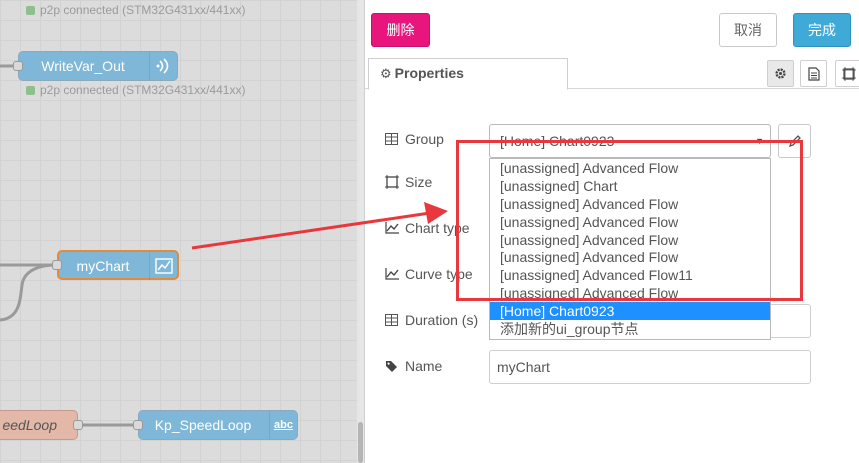 Image resolution: width=859 pixels, height=463 pixels. Describe the element at coordinates (163, 66) in the screenshot. I see `wireless-icon` at that location.